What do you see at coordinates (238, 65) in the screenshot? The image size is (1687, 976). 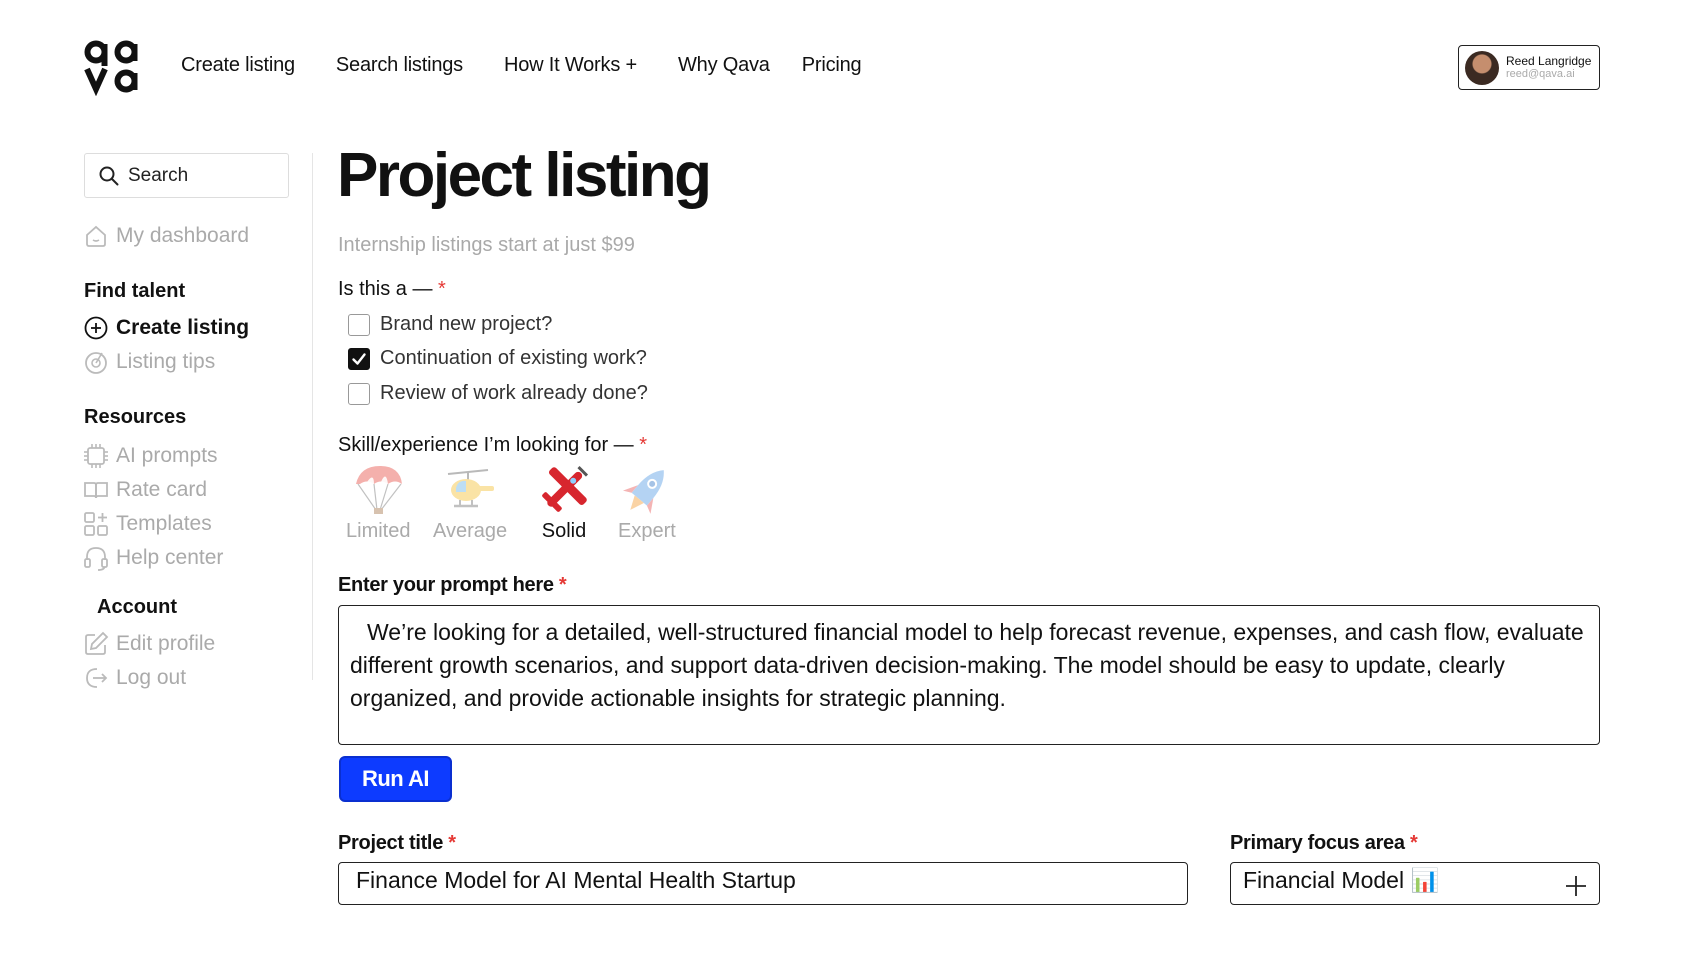 I see `nav-create-listing: Create listing` at bounding box center [238, 65].